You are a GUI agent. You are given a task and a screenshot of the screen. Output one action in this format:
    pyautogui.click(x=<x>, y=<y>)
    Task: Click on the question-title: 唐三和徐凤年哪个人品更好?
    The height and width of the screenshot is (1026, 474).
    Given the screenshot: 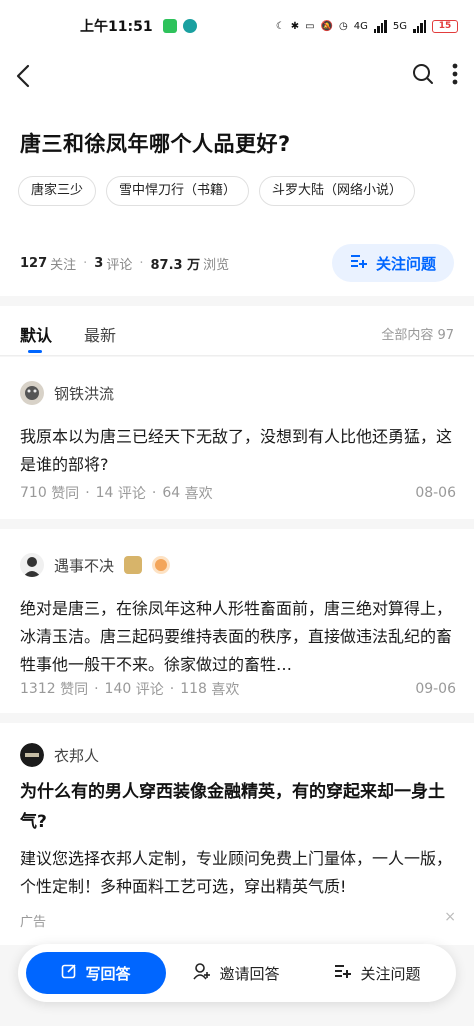 What is the action you would take?
    pyautogui.click(x=155, y=144)
    